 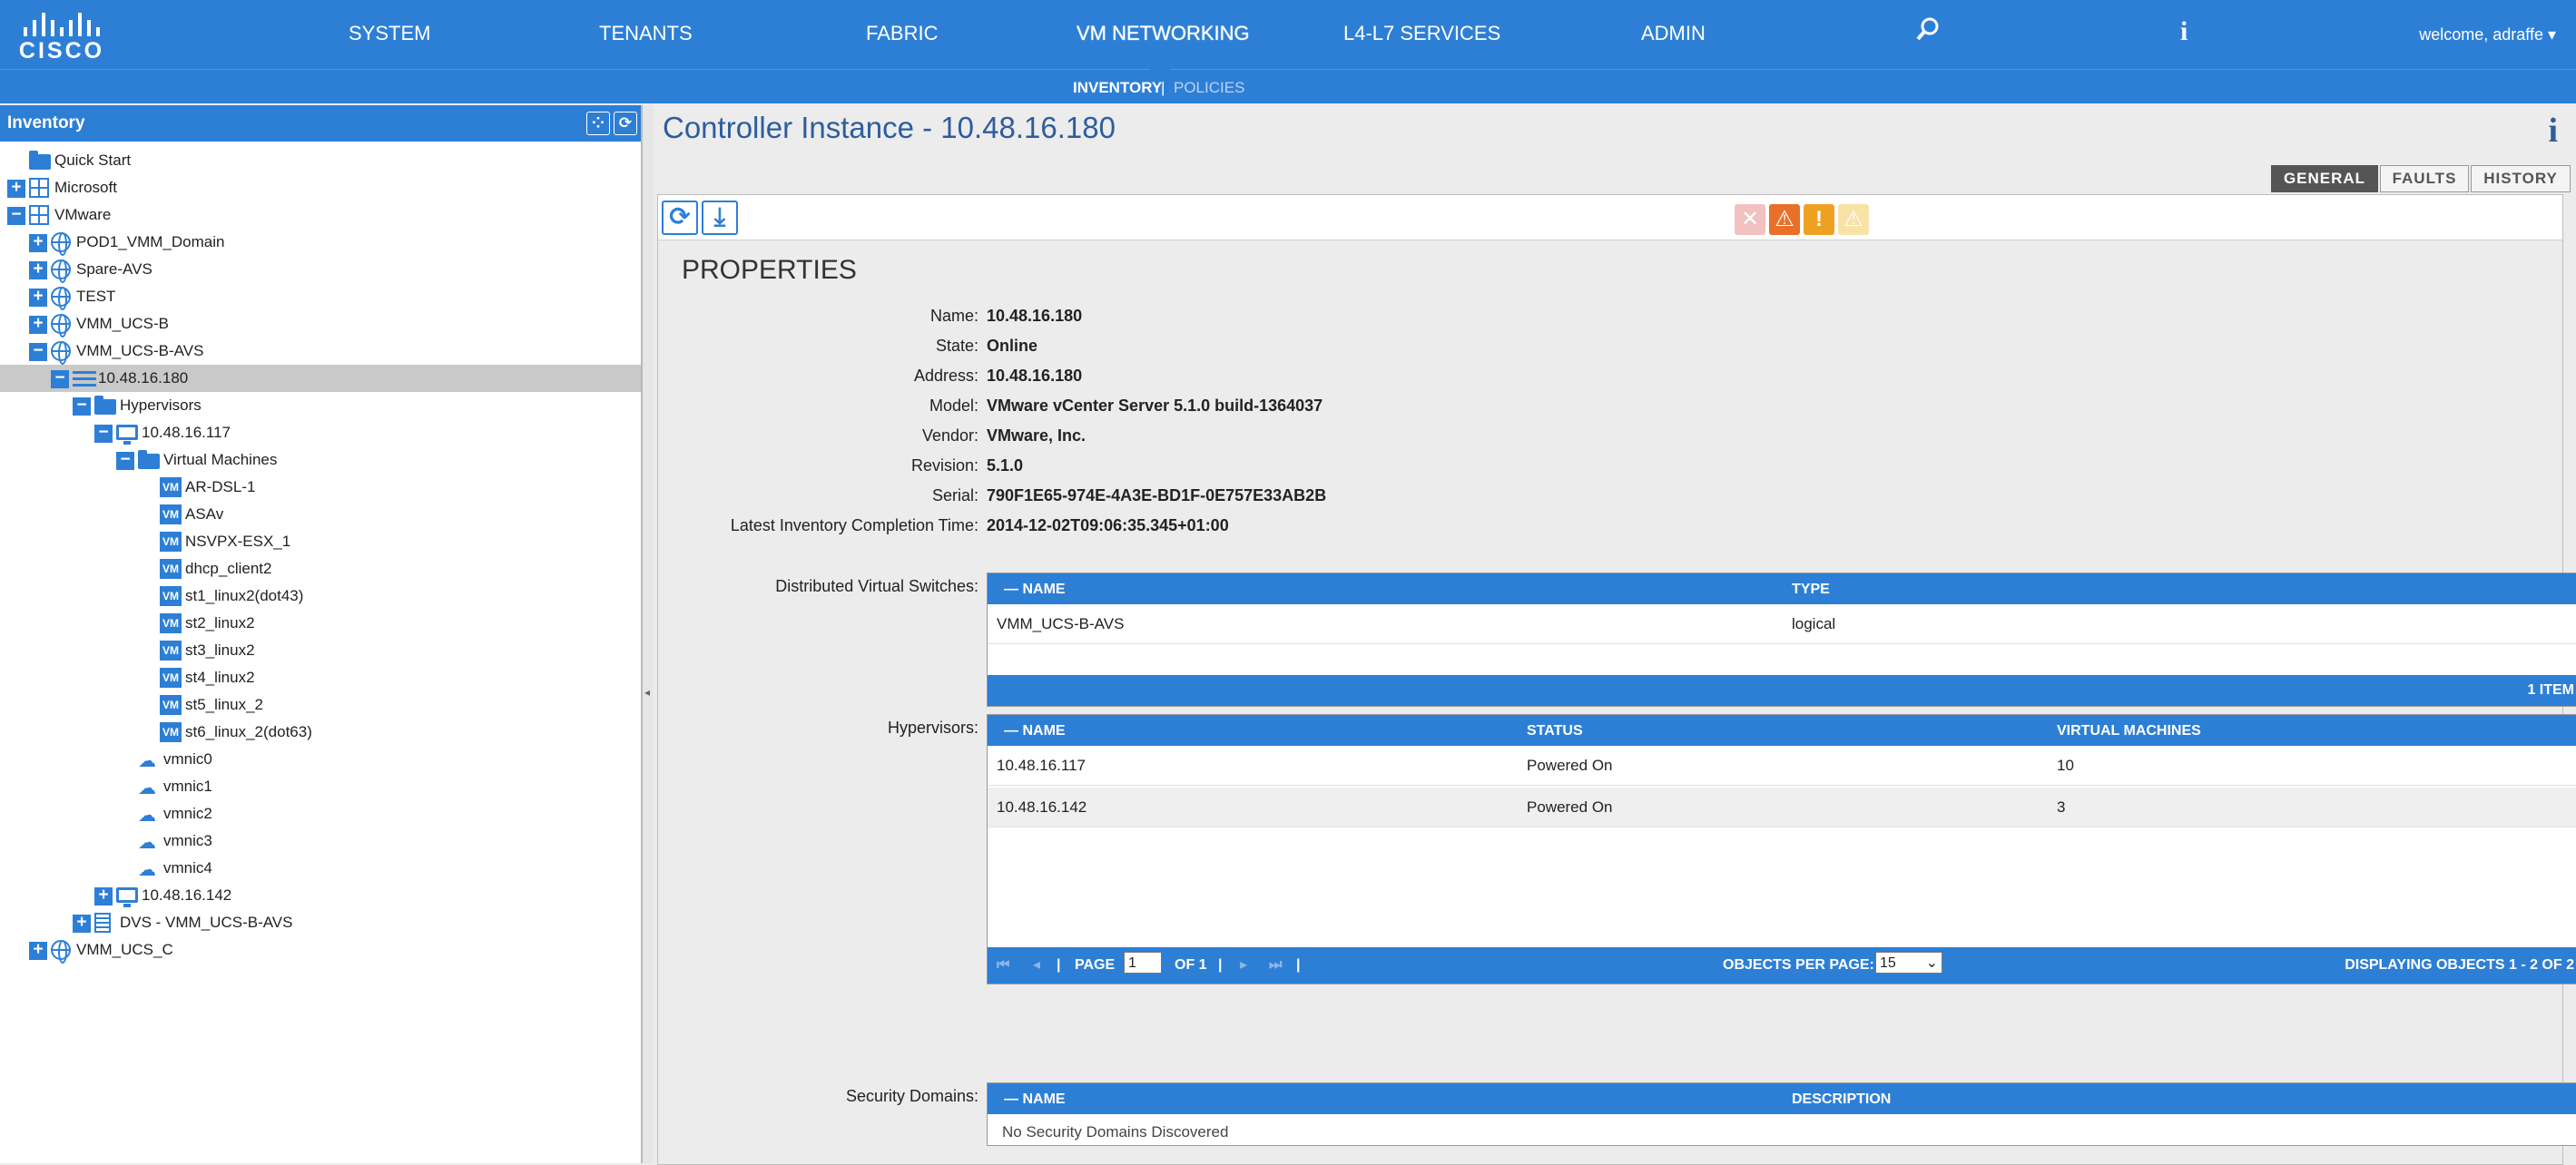 What do you see at coordinates (320, 242) in the screenshot?
I see `tree-node: + POD1_VMM_Domain` at bounding box center [320, 242].